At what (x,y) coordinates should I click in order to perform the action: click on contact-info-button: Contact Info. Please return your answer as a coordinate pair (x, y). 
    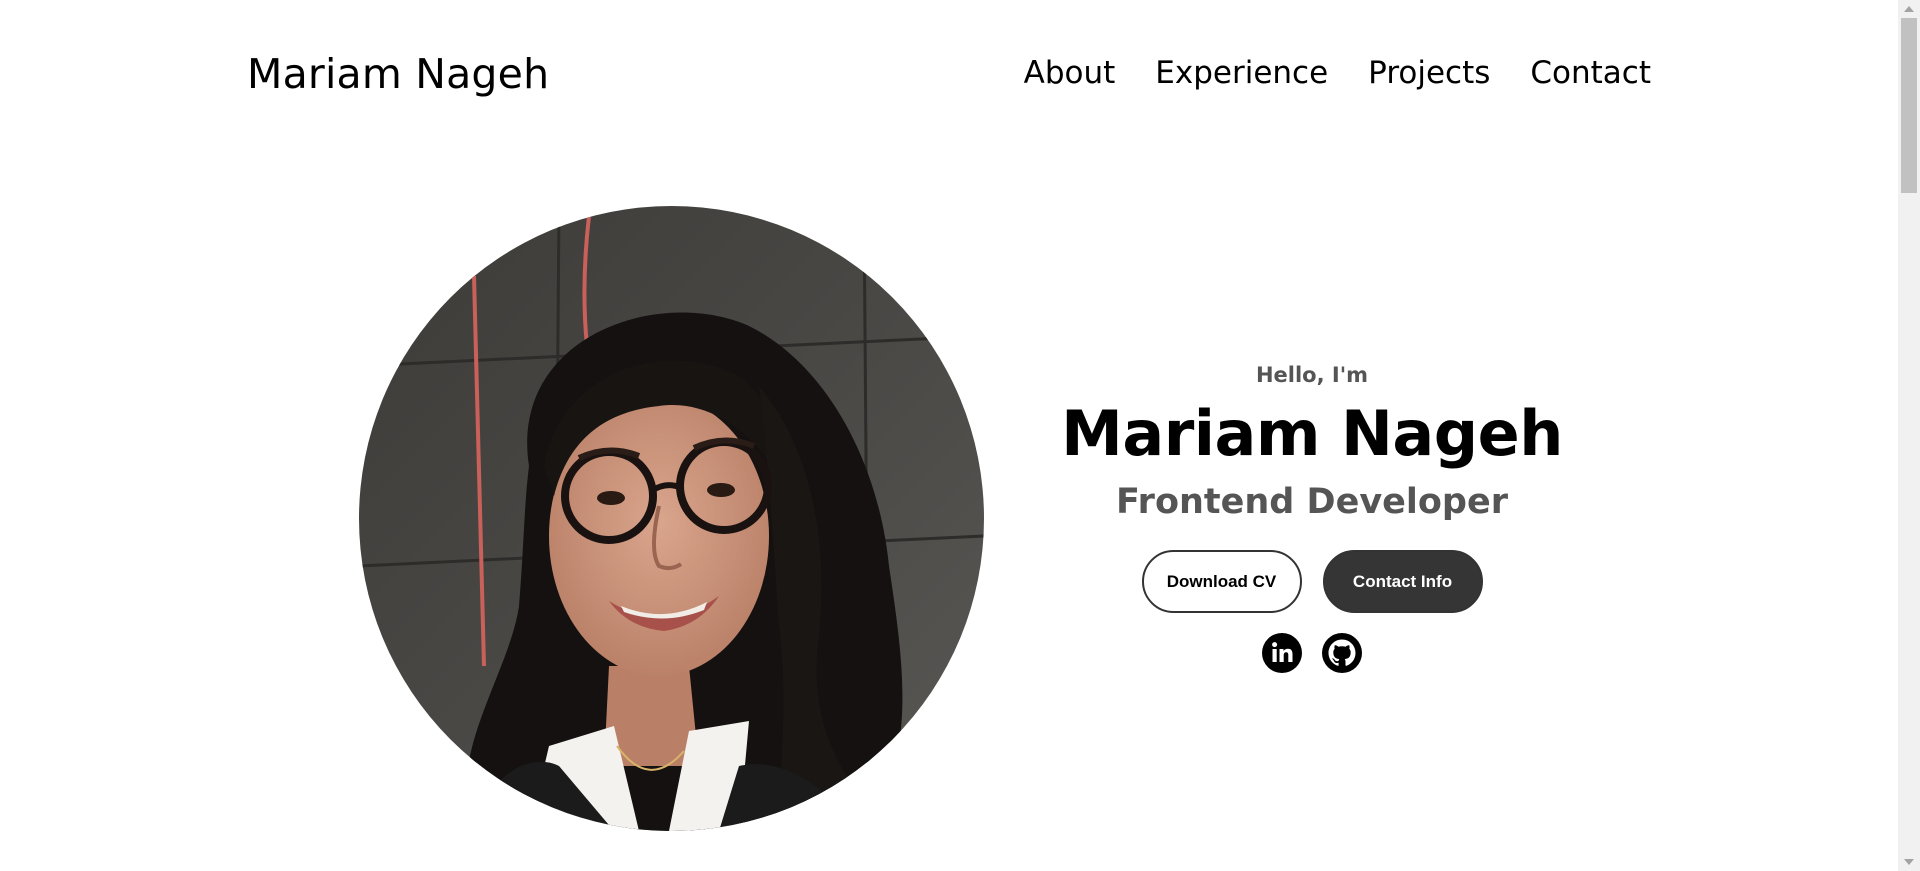
    Looking at the image, I should click on (1402, 581).